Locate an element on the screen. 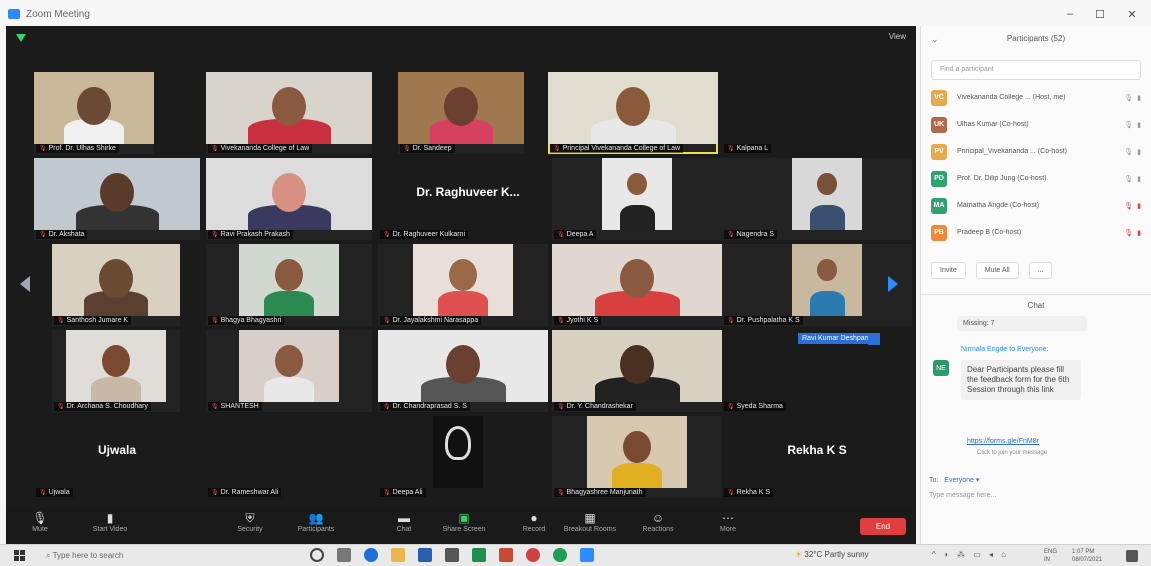  record-button: ● Record is located at coordinates (534, 521).